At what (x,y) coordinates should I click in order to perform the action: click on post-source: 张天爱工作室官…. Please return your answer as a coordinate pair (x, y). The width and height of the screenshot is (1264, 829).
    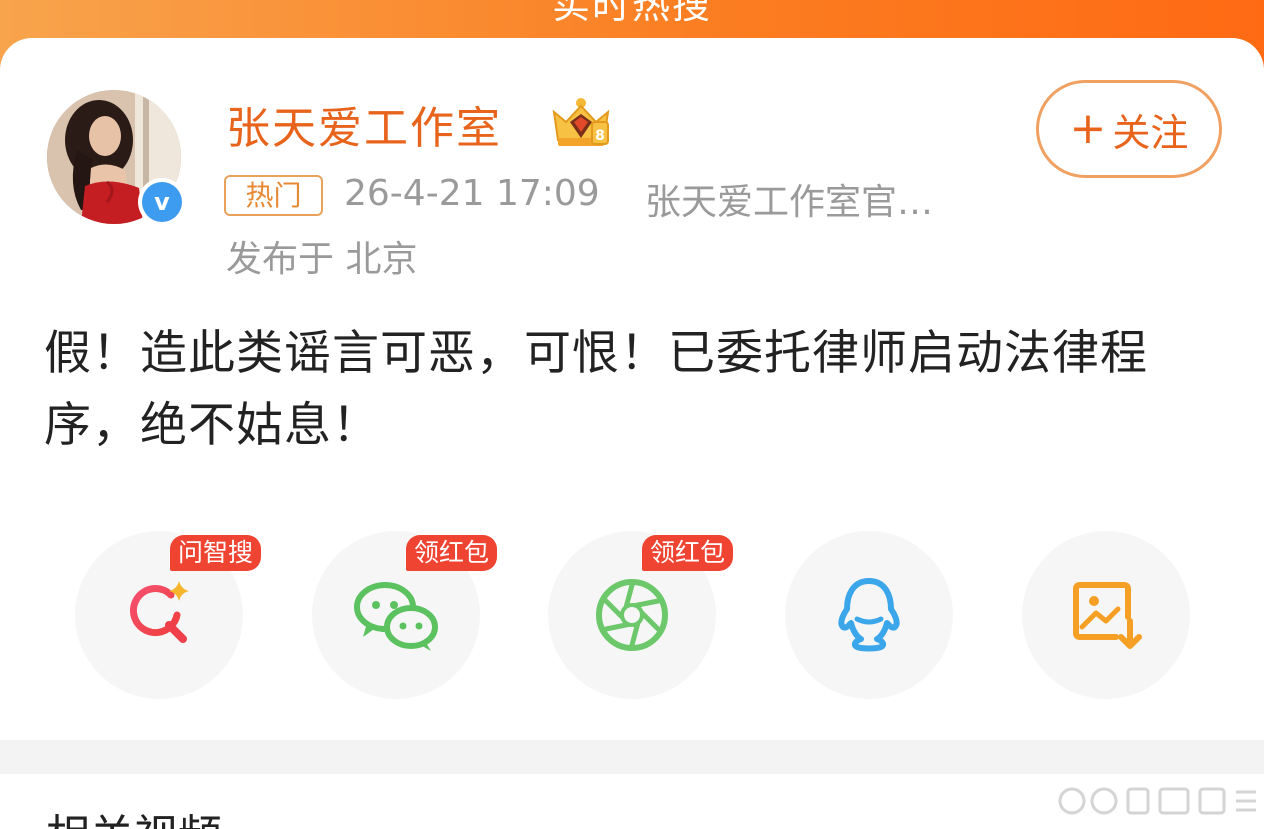
    Looking at the image, I should click on (805, 199).